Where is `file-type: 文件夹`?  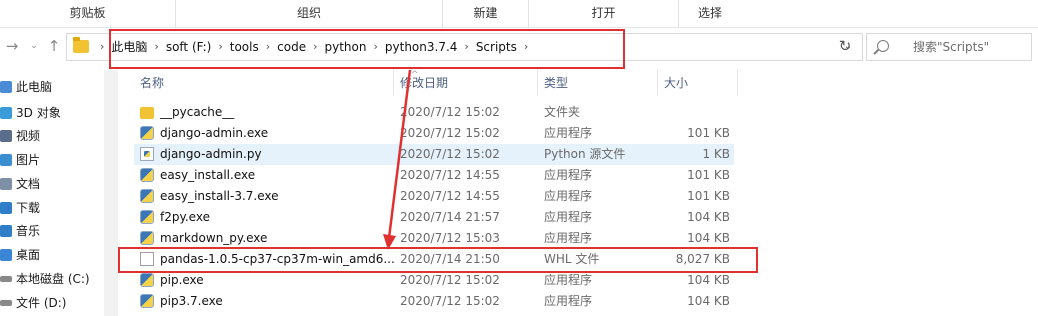
file-type: 文件夹 is located at coordinates (562, 112).